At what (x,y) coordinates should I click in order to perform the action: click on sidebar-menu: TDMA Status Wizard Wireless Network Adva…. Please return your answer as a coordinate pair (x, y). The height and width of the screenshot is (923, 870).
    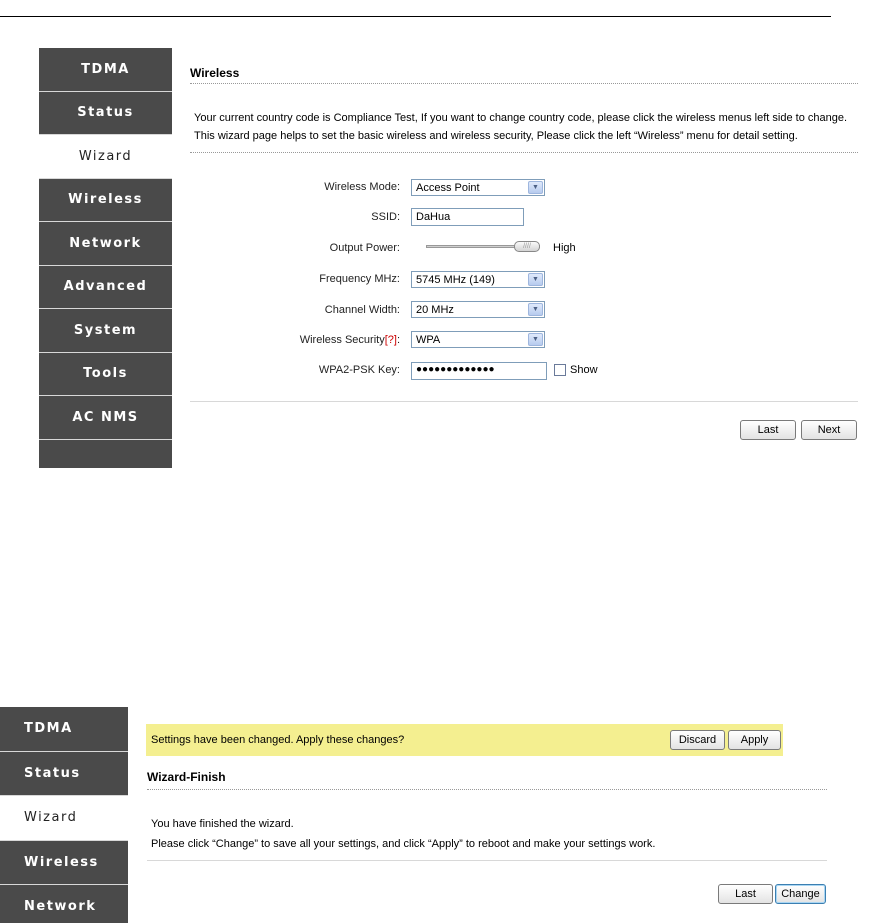
    Looking at the image, I should click on (105, 258).